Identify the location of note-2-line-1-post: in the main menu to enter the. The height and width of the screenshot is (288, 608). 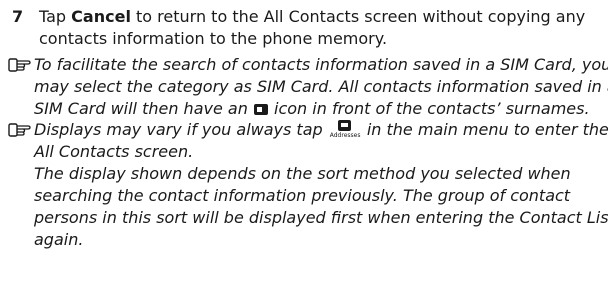
(484, 129).